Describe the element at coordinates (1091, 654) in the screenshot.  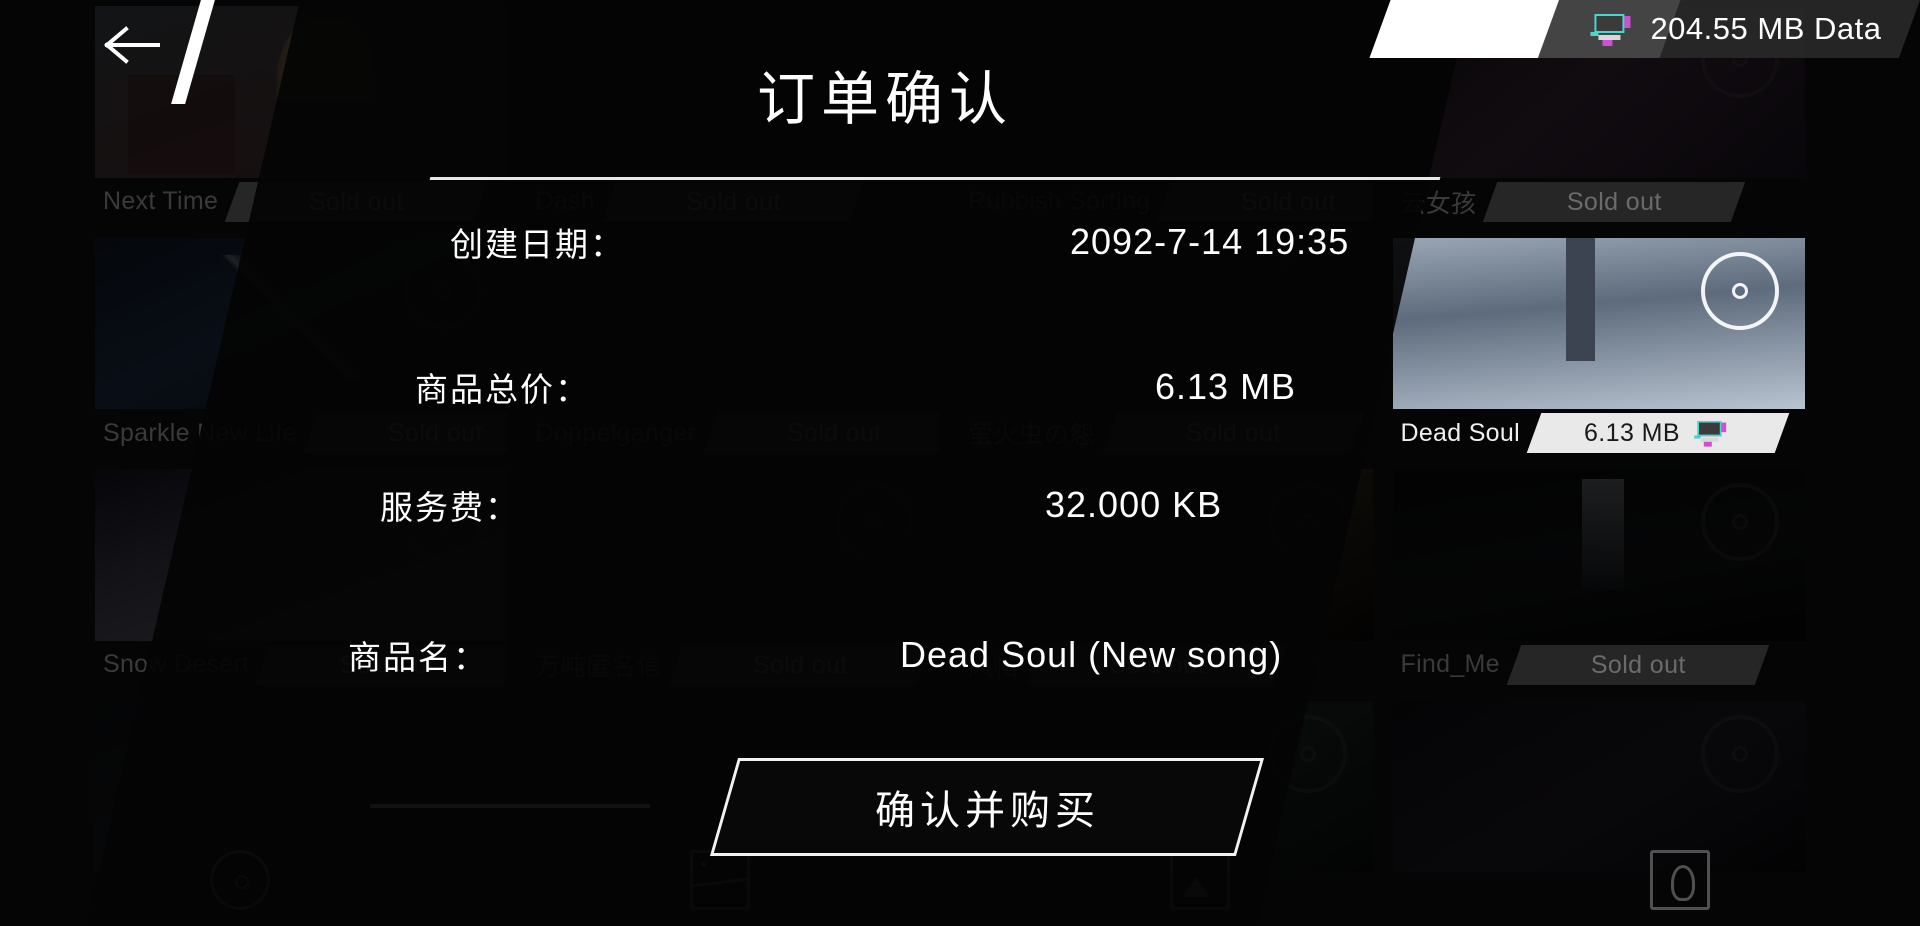
I see `product-name-value: Dead Soul (New song)` at that location.